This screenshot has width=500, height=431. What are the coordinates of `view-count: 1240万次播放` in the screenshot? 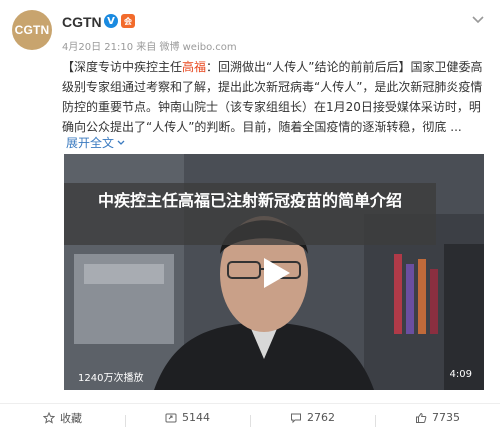 It's located at (111, 378).